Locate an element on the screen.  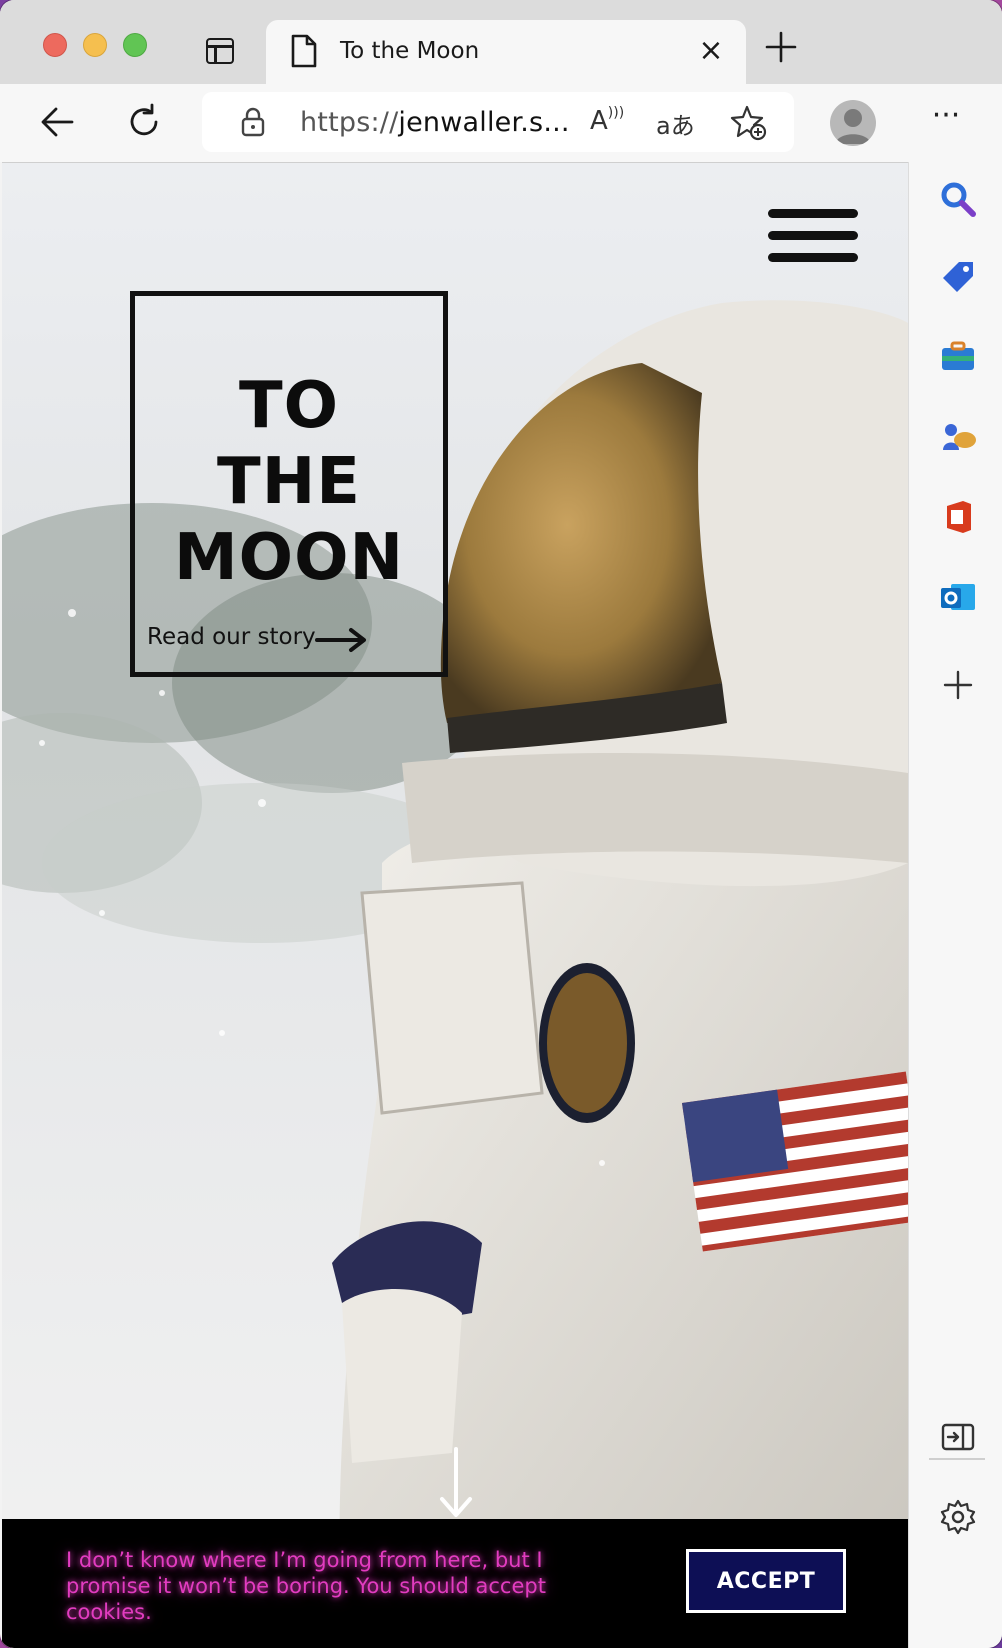
office-icon is located at coordinates (958, 517).